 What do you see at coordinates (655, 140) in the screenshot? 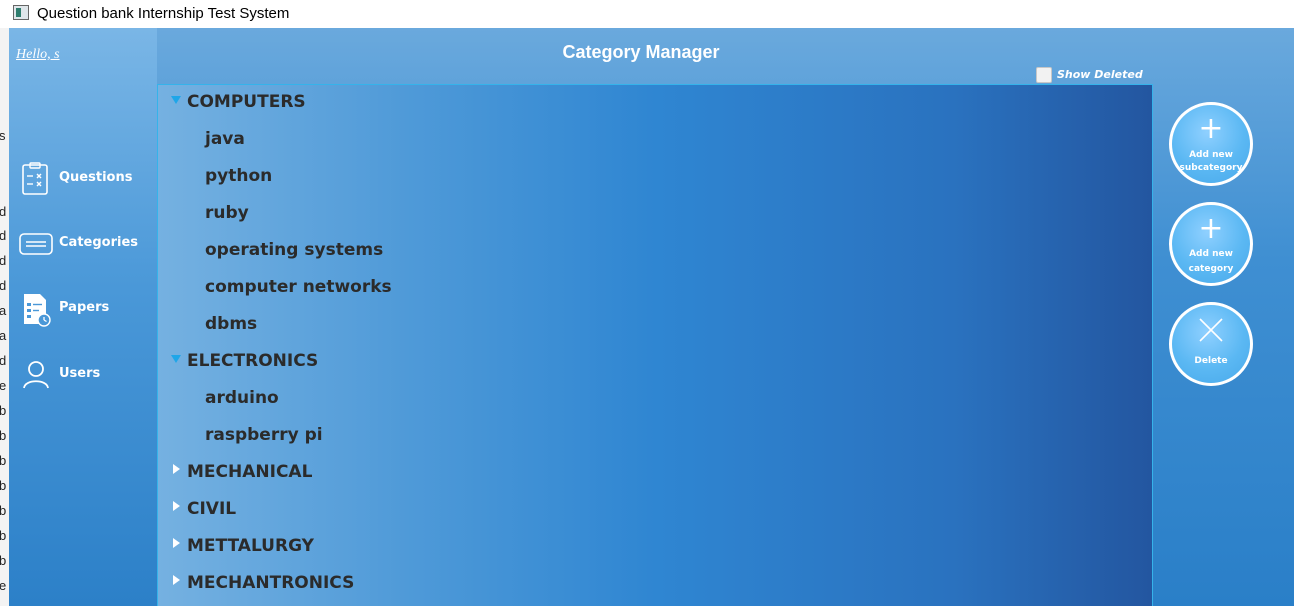
I see `tree-subcategory-java: java` at bounding box center [655, 140].